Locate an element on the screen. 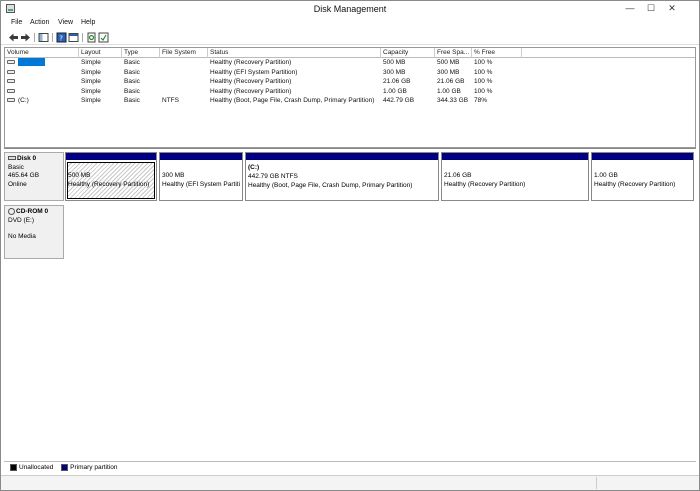  partition-size: 21.06 GB is located at coordinates (458, 175).